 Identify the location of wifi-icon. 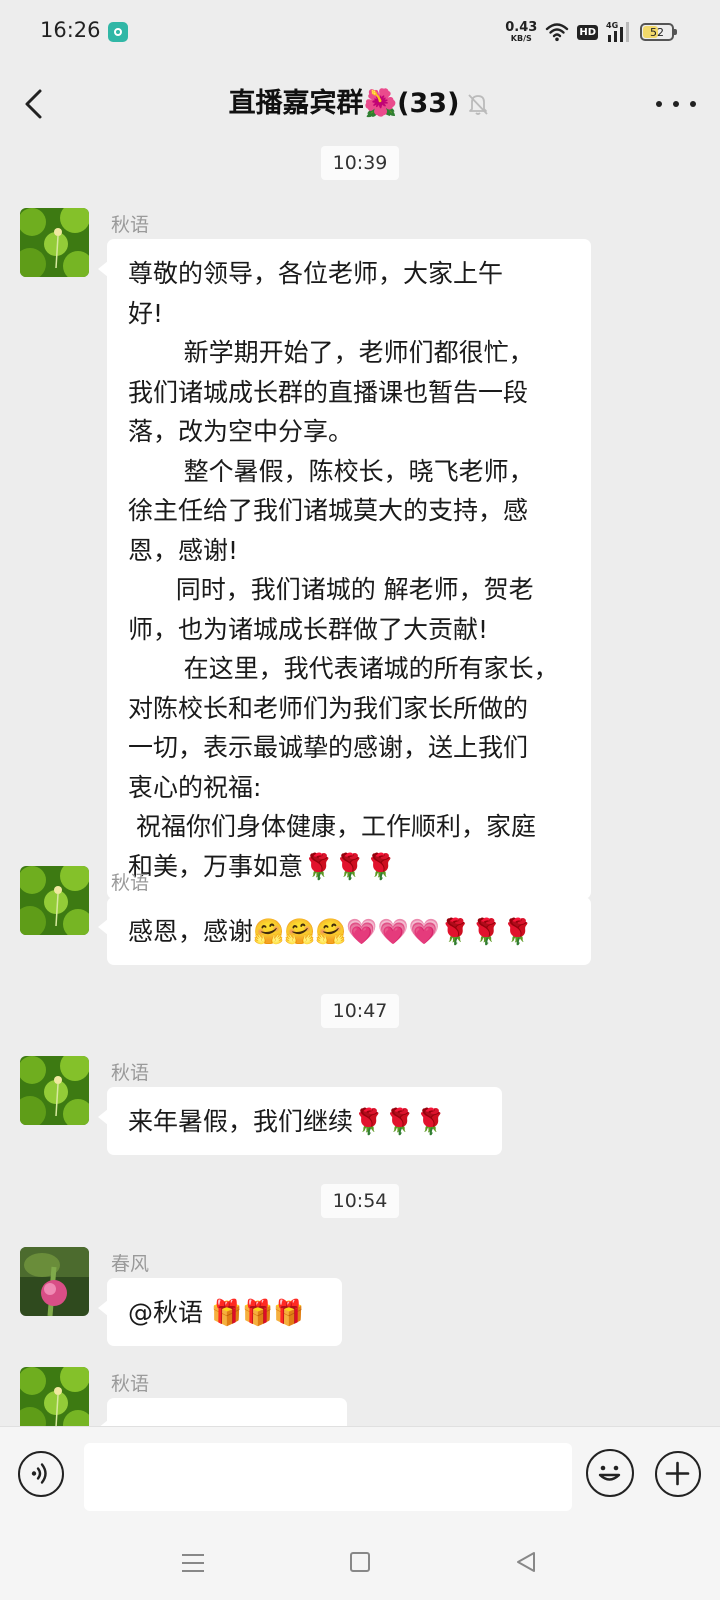
(557, 32).